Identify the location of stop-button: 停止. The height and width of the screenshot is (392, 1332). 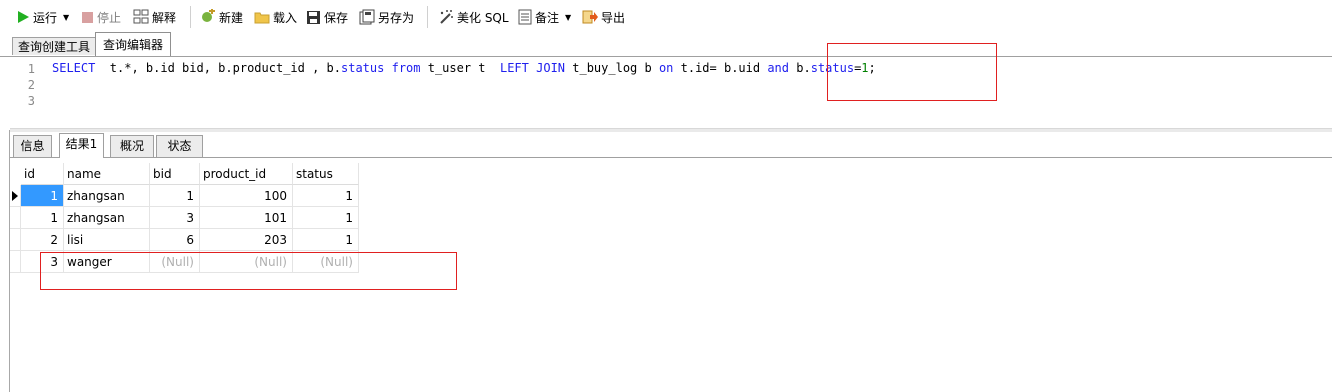
(101, 17).